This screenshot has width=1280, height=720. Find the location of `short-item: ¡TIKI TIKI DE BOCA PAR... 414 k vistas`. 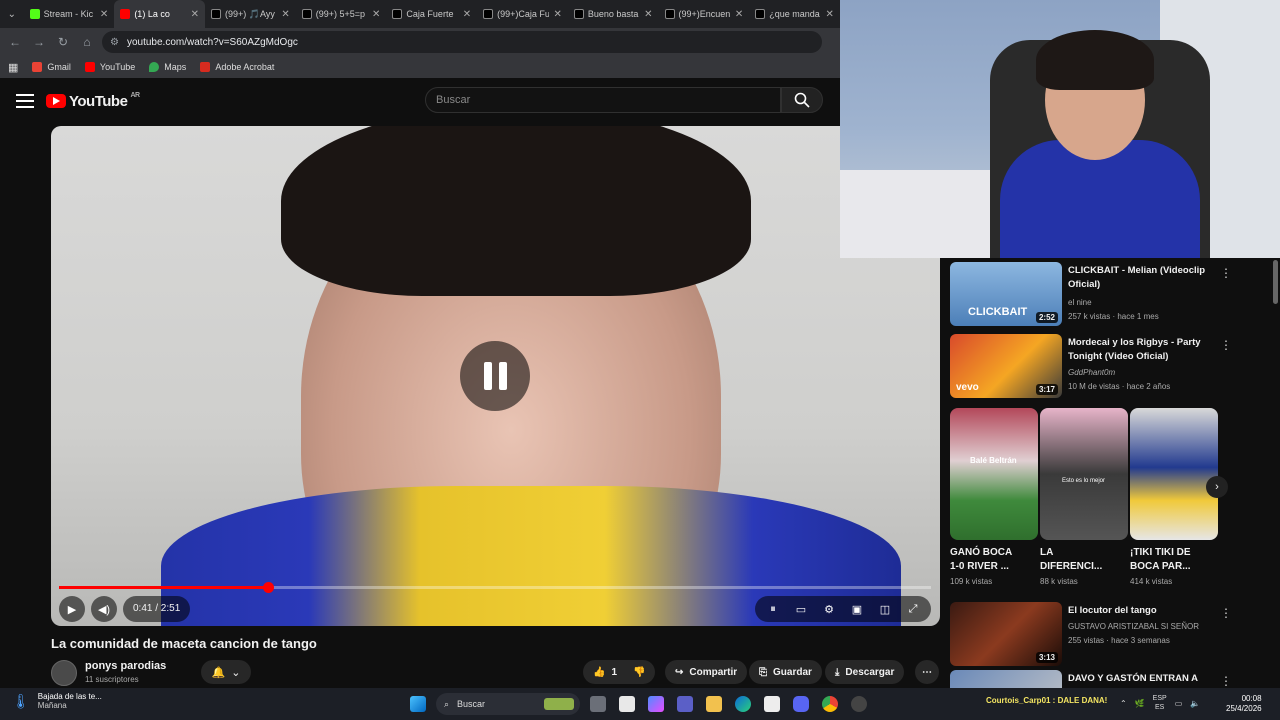

short-item: ¡TIKI TIKI DE BOCA PAR... 414 k vistas is located at coordinates (1174, 497).